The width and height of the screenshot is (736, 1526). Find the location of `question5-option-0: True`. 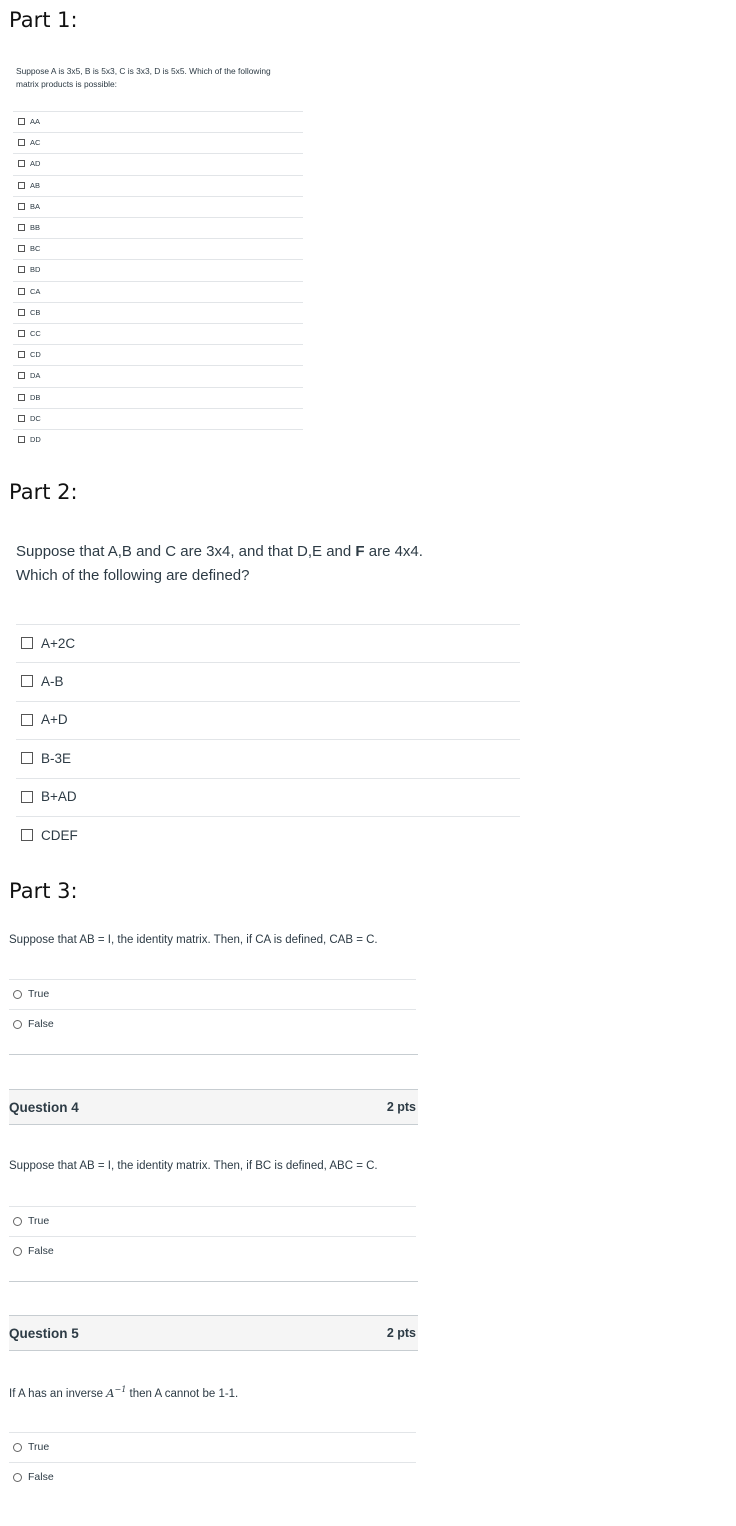

question5-option-0: True is located at coordinates (31, 1447).